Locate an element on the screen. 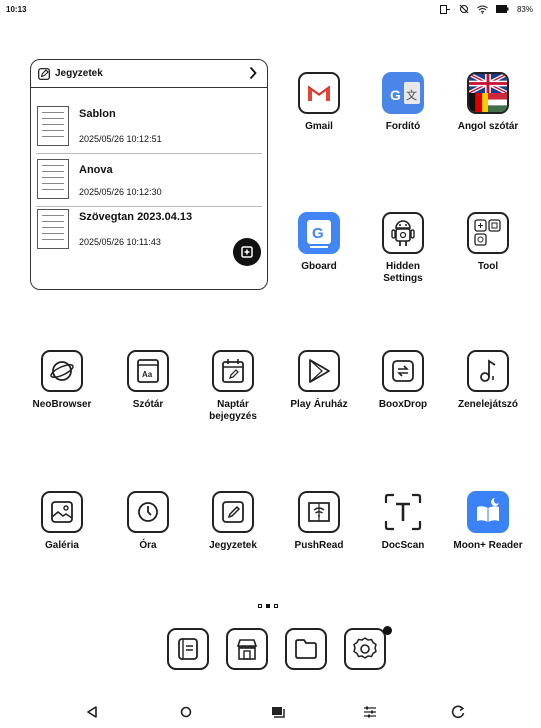  app-label: Óra is located at coordinates (148, 545).